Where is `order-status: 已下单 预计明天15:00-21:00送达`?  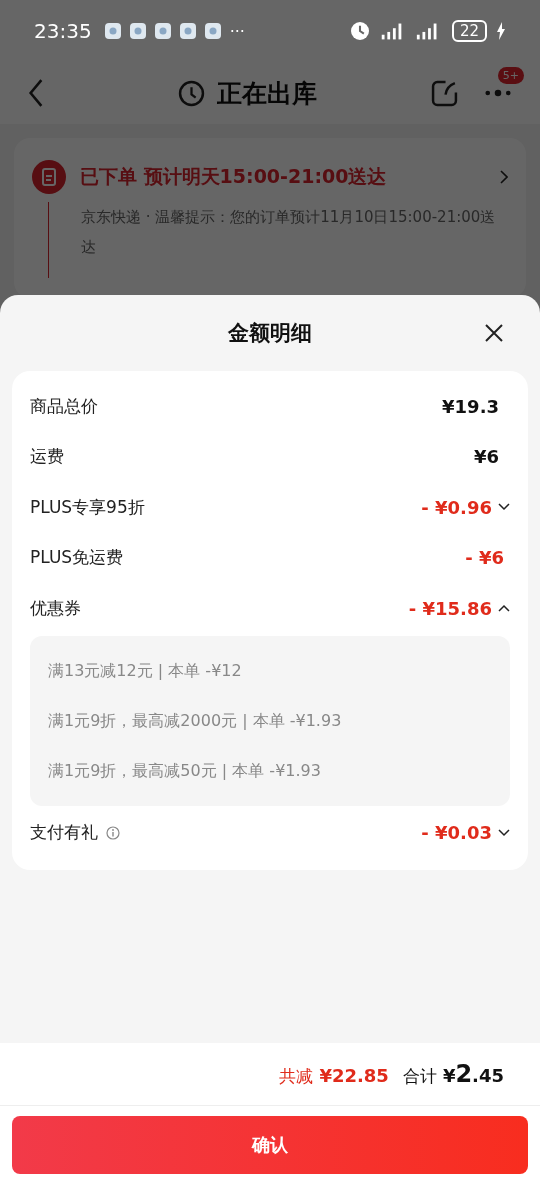 order-status: 已下单 预计明天15:00-21:00送达 is located at coordinates (234, 176).